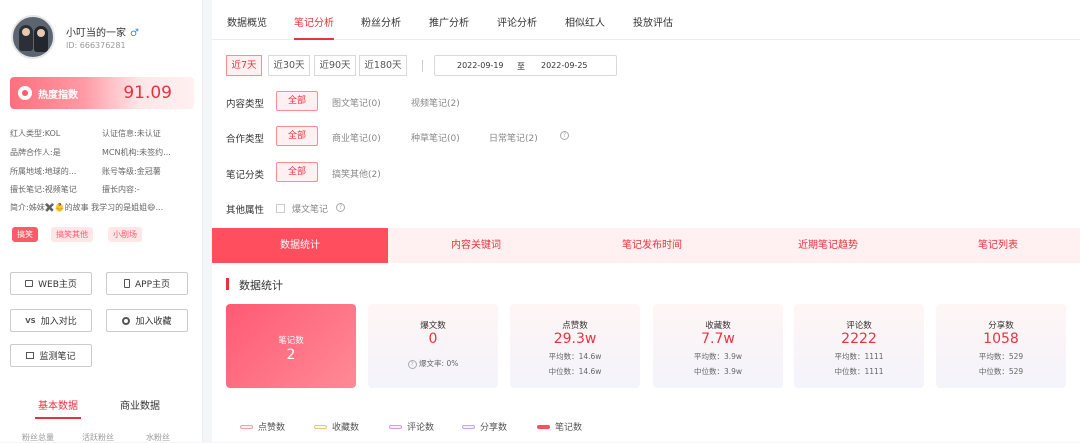  I want to click on compare-icon: VS, so click(30, 320).